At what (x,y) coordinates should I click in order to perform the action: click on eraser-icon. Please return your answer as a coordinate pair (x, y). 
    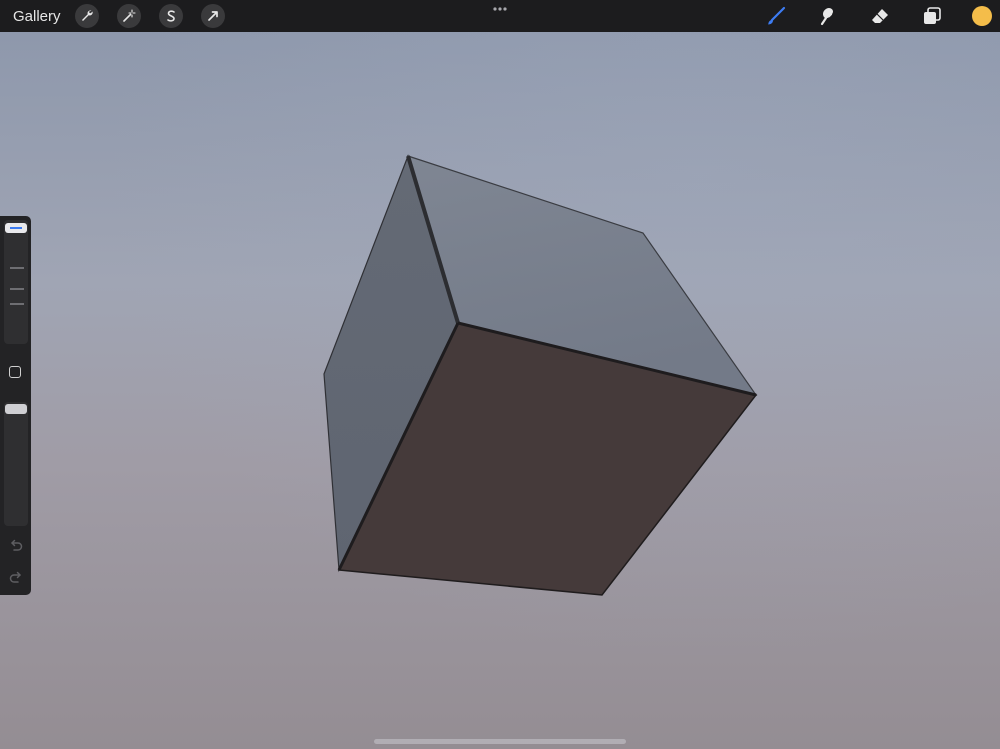
    Looking at the image, I should click on (880, 16).